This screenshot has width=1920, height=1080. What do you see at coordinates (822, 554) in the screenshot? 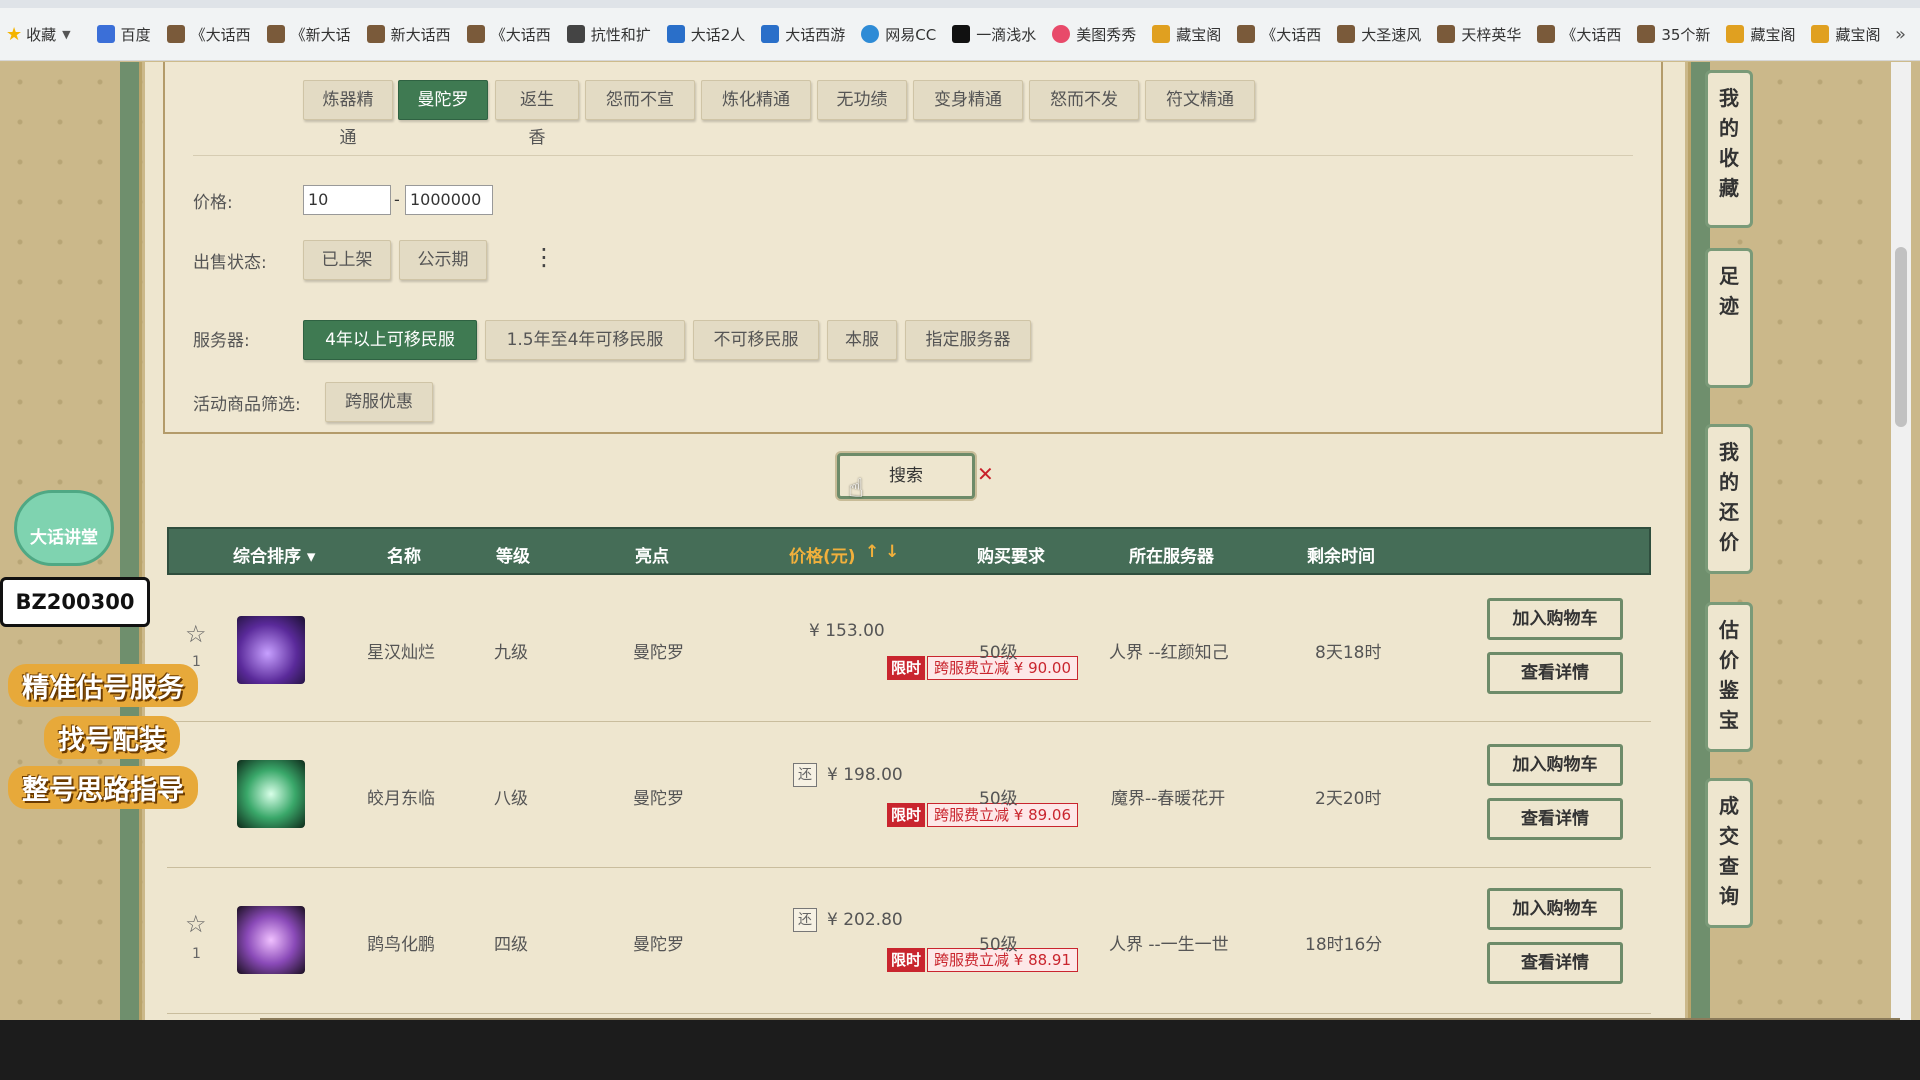
I see `price-header: 价格(元)` at bounding box center [822, 554].